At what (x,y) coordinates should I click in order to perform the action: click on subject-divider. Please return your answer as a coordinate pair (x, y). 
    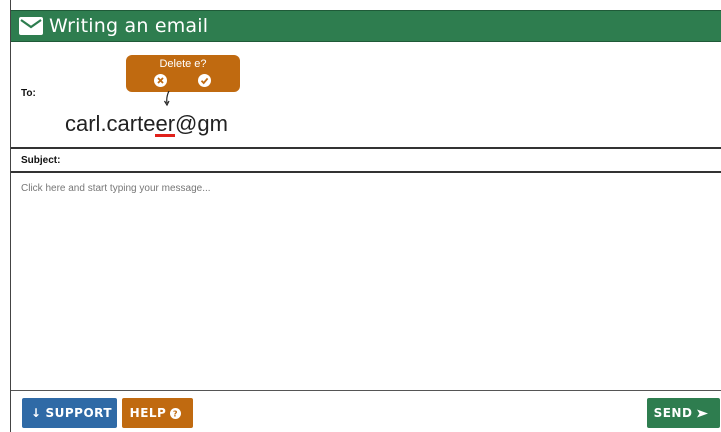
    Looking at the image, I should click on (366, 172).